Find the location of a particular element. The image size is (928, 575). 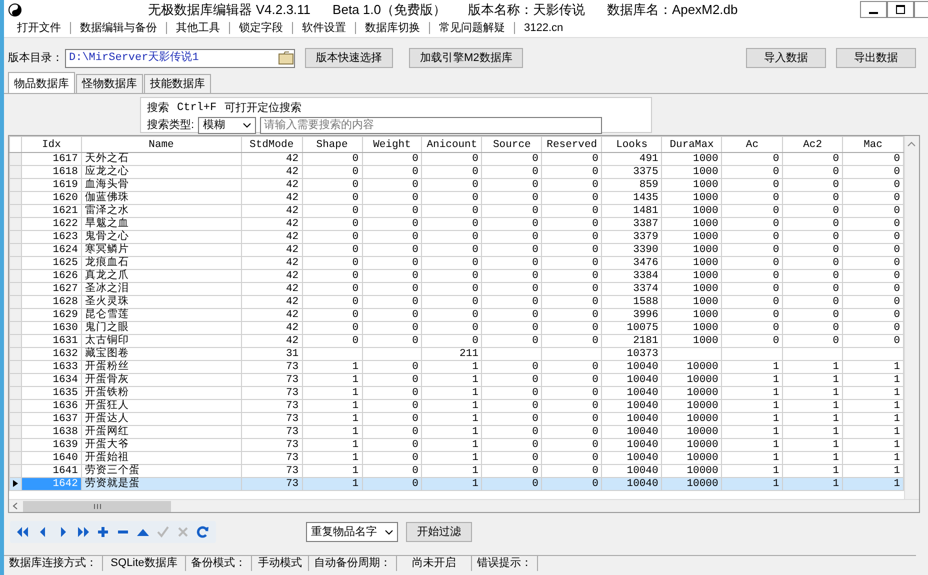

table-cell: 伽蓝佛珠 is located at coordinates (161, 198).